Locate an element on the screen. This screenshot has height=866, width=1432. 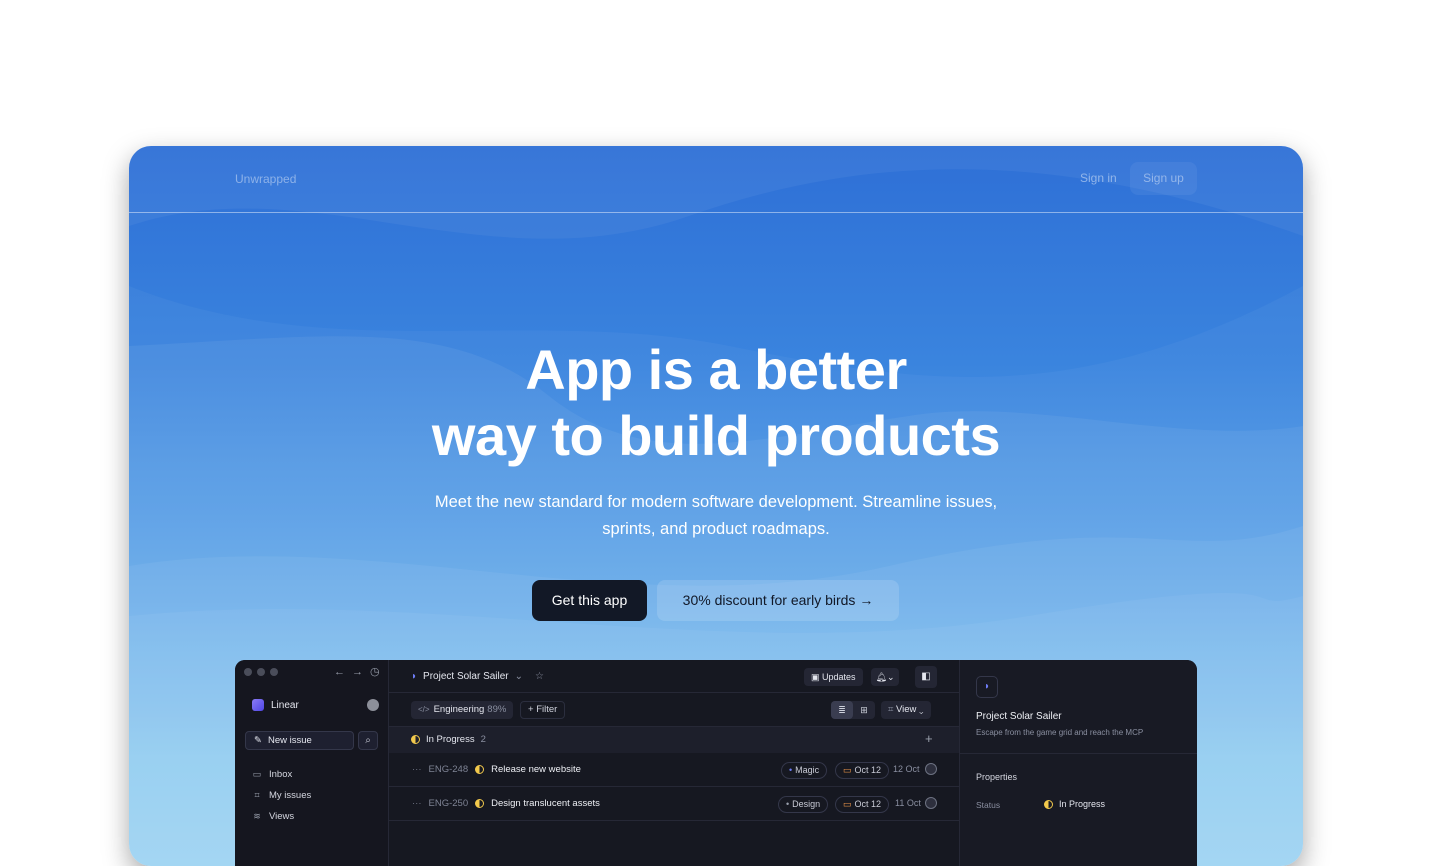
issue-info: ··· ENG-248 Release new website is located at coordinates (496, 769).